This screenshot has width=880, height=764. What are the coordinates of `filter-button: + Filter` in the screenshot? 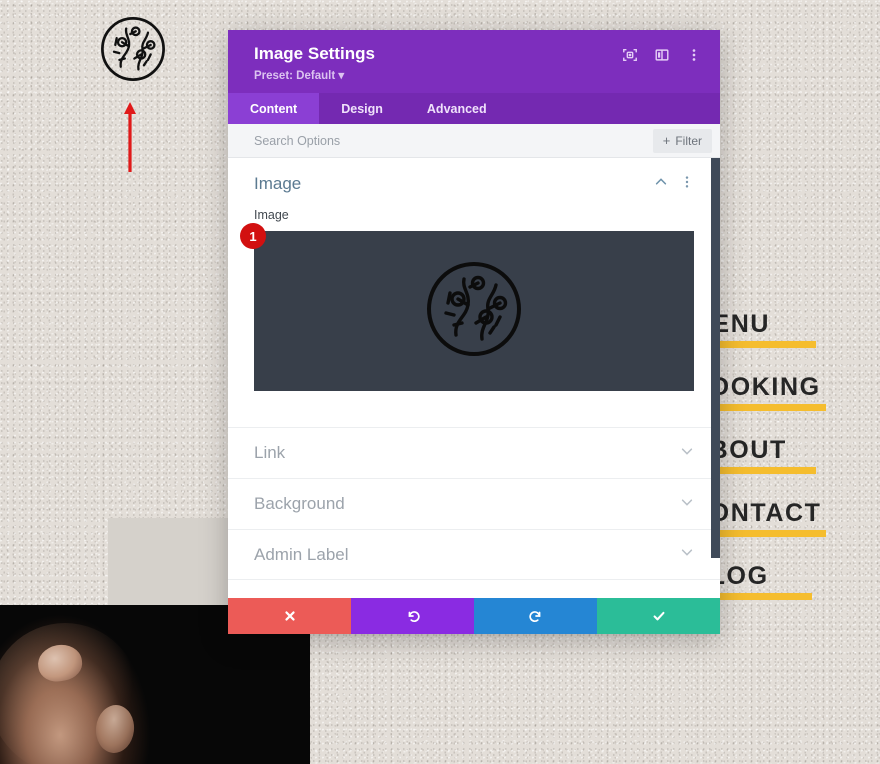 It's located at (682, 140).